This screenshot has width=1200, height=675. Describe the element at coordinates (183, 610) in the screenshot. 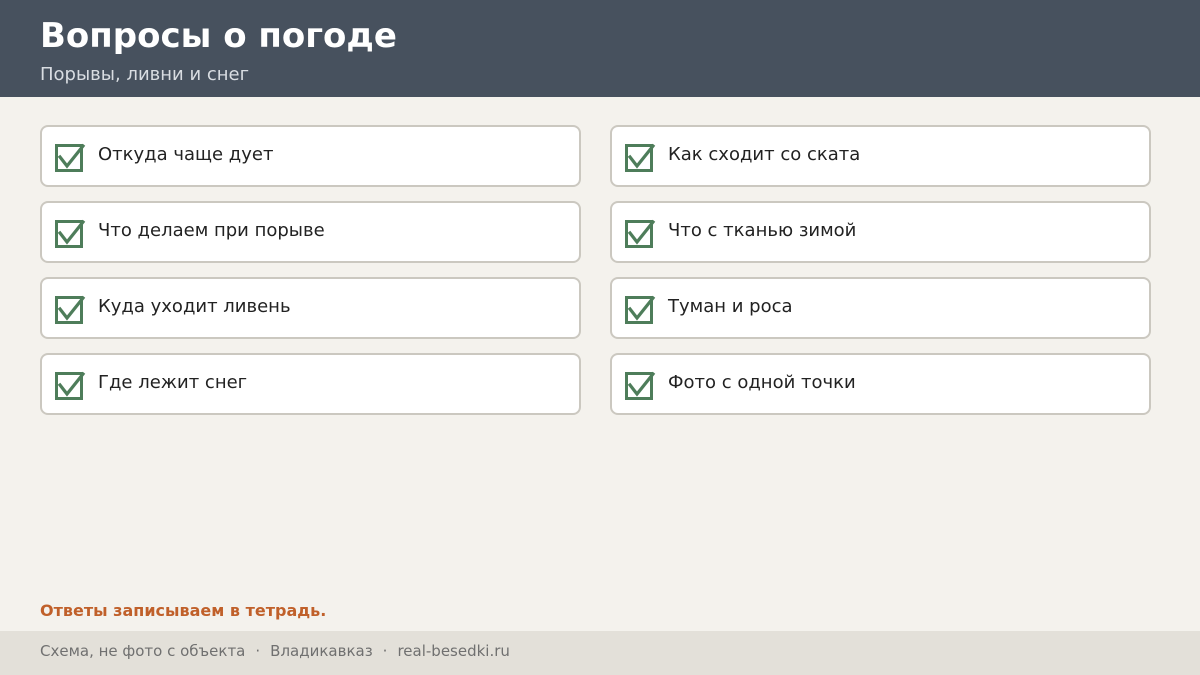

I see `instruction-note: Ответы записываем в тетрадь.` at that location.